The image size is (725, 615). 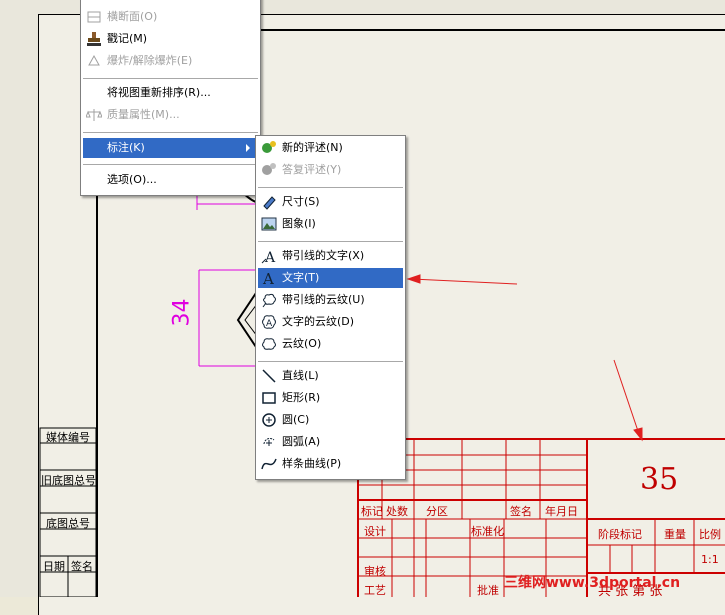 What do you see at coordinates (68, 523) in the screenshot?
I see `left-col-base: 底图总号` at bounding box center [68, 523].